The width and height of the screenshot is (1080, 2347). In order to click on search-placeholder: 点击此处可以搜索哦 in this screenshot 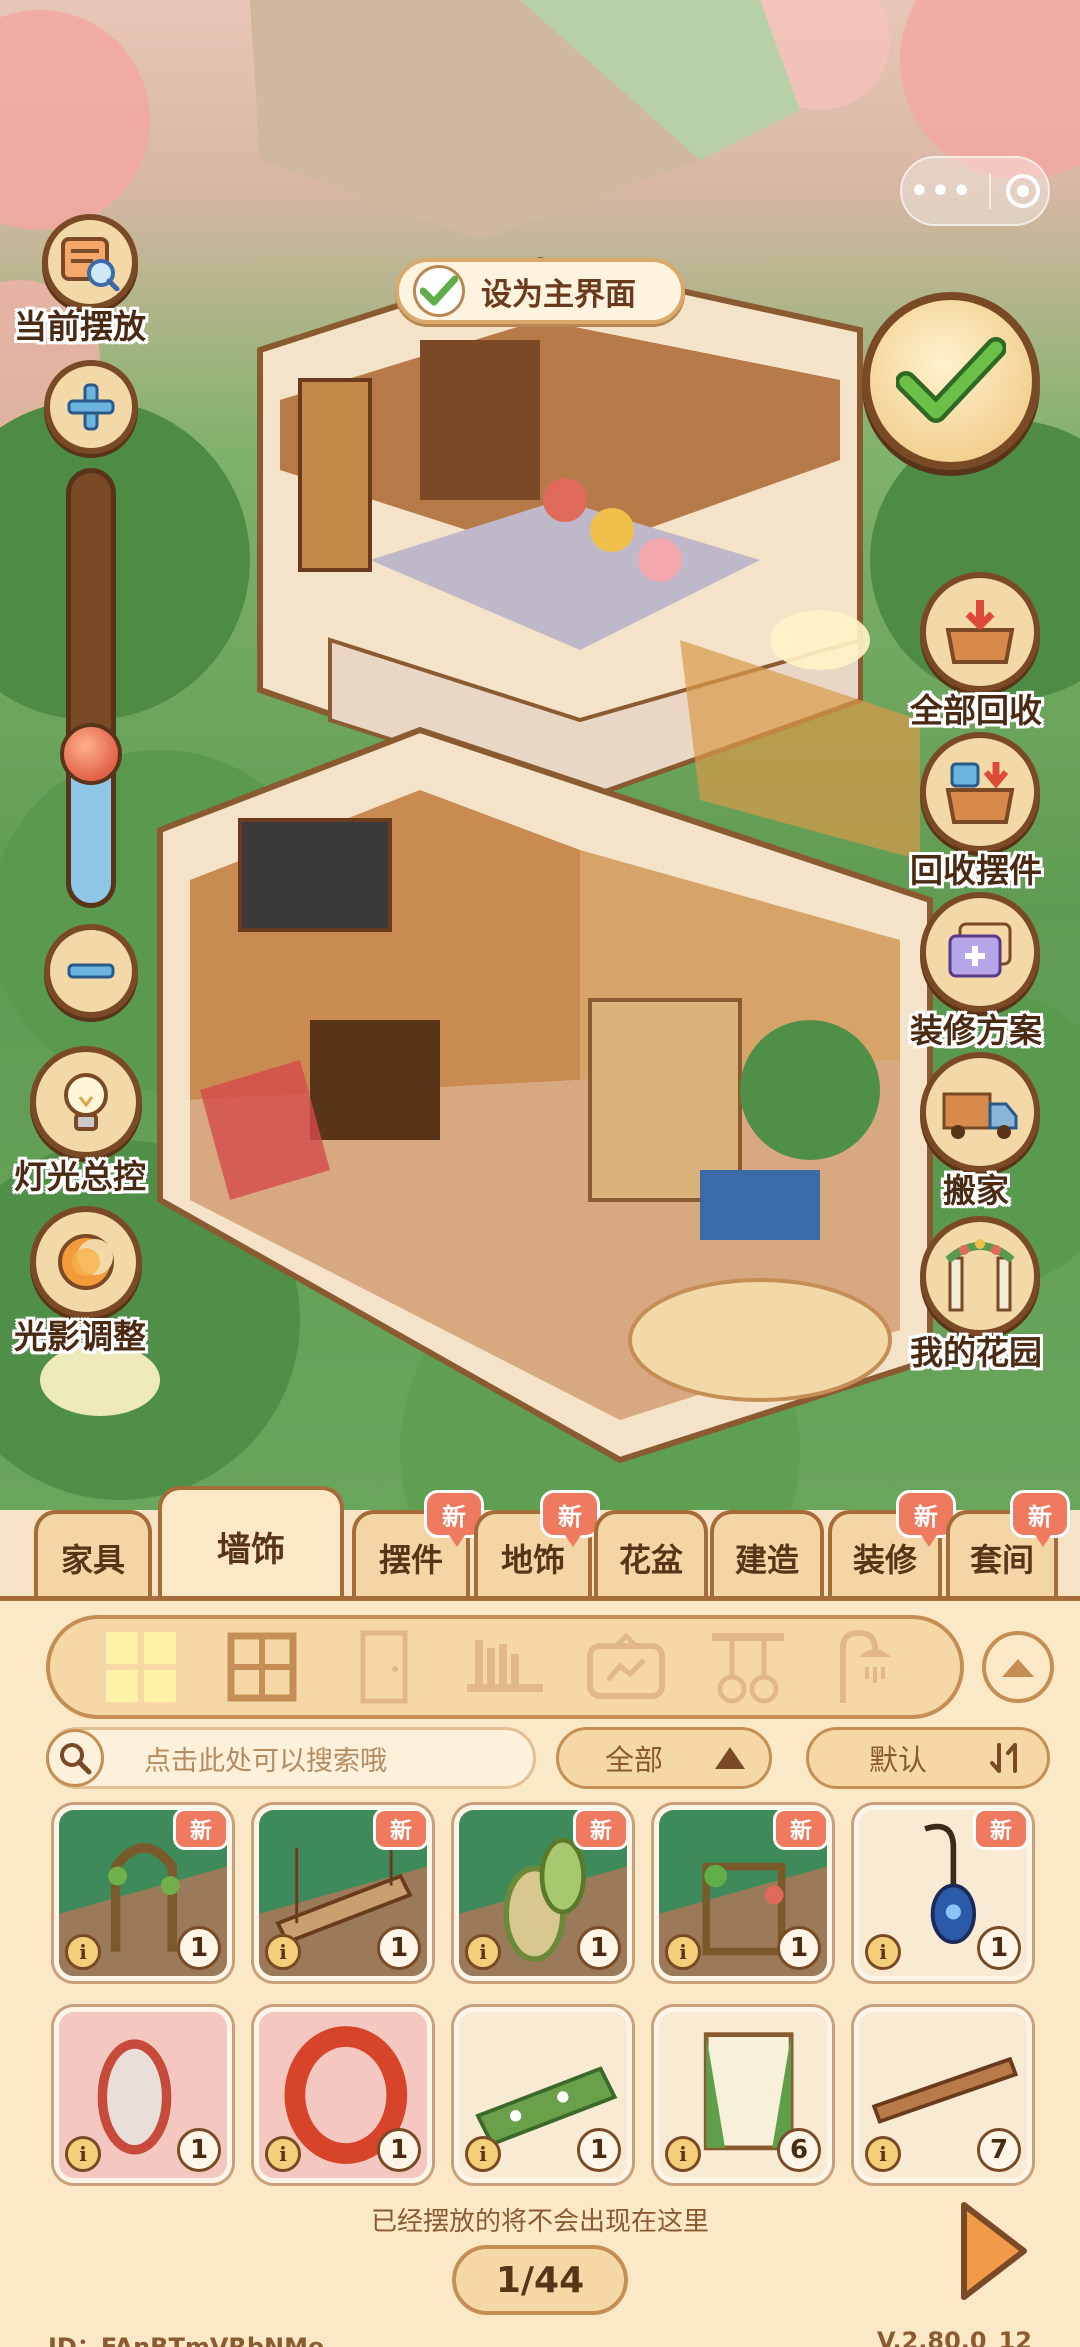, I will do `click(265, 1761)`.